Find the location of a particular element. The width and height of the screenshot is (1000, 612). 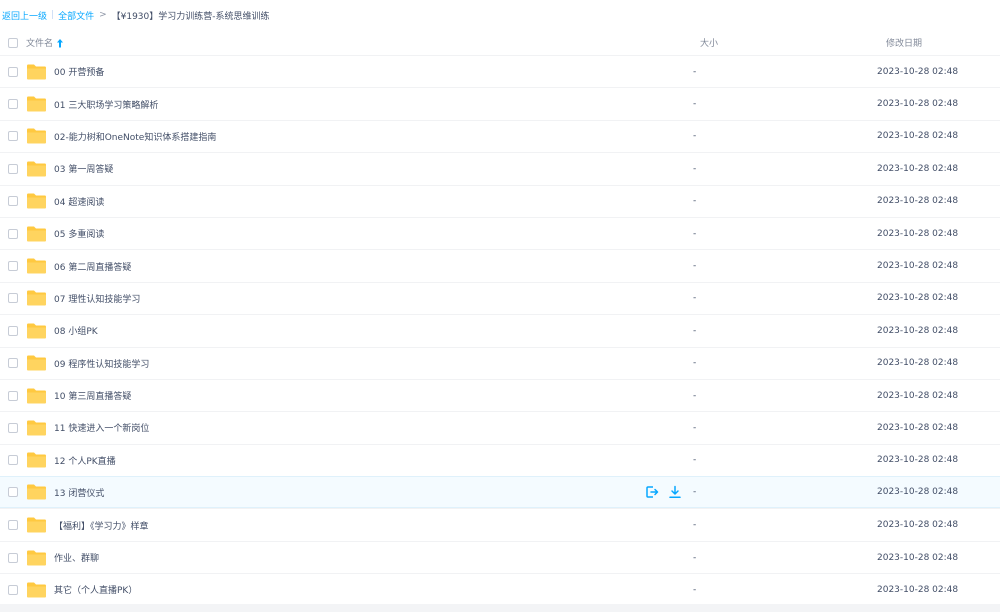

column-header-size: 大小 is located at coordinates (709, 42).